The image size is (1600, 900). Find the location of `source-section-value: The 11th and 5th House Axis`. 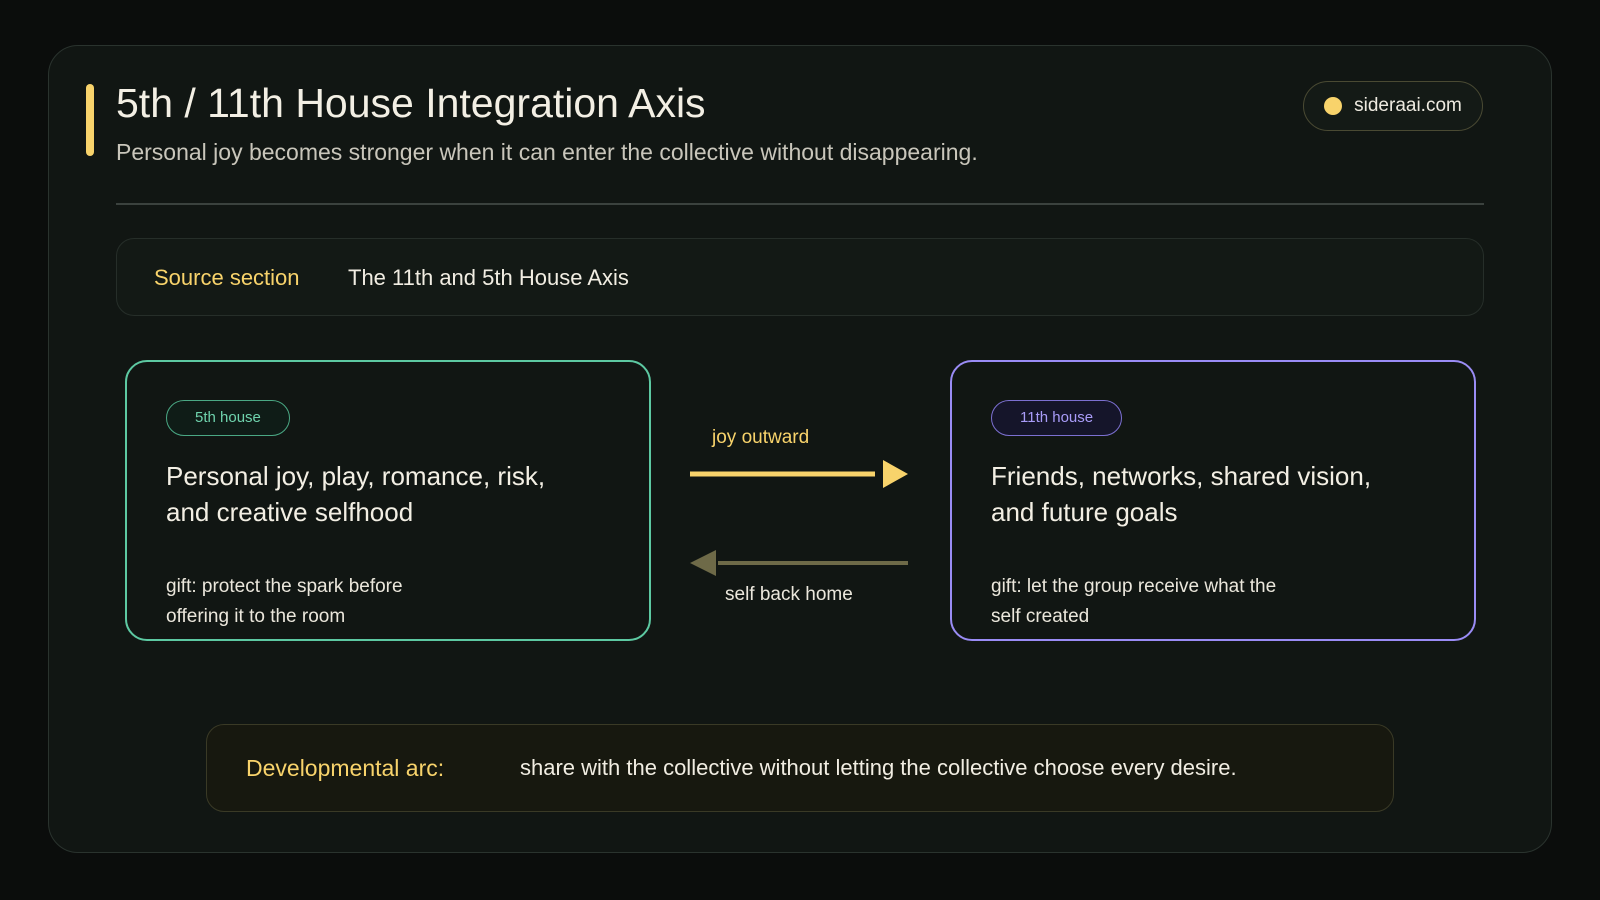

source-section-value: The 11th and 5th House Axis is located at coordinates (488, 277).